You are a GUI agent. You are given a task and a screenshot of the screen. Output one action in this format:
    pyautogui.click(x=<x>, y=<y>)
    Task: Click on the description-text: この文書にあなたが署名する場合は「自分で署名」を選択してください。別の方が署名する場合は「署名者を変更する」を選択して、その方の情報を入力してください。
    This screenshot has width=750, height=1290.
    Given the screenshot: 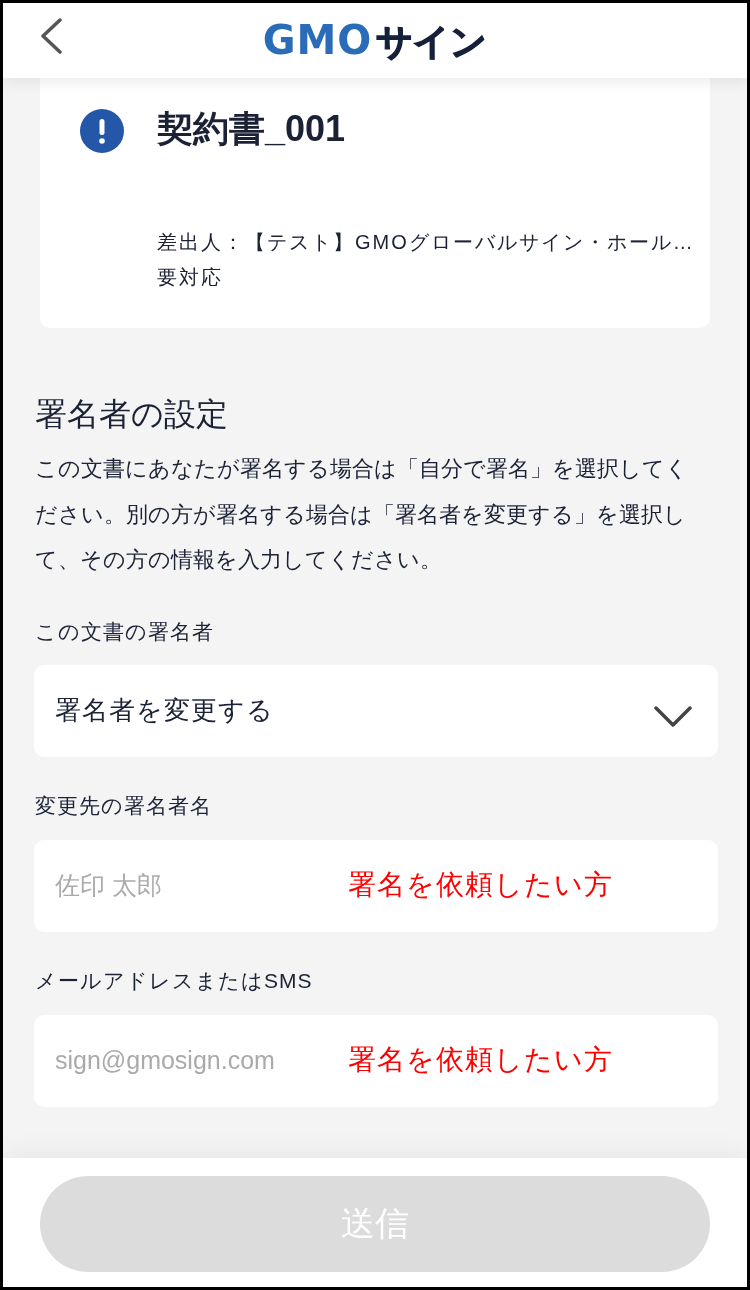 What is the action you would take?
    pyautogui.click(x=362, y=514)
    